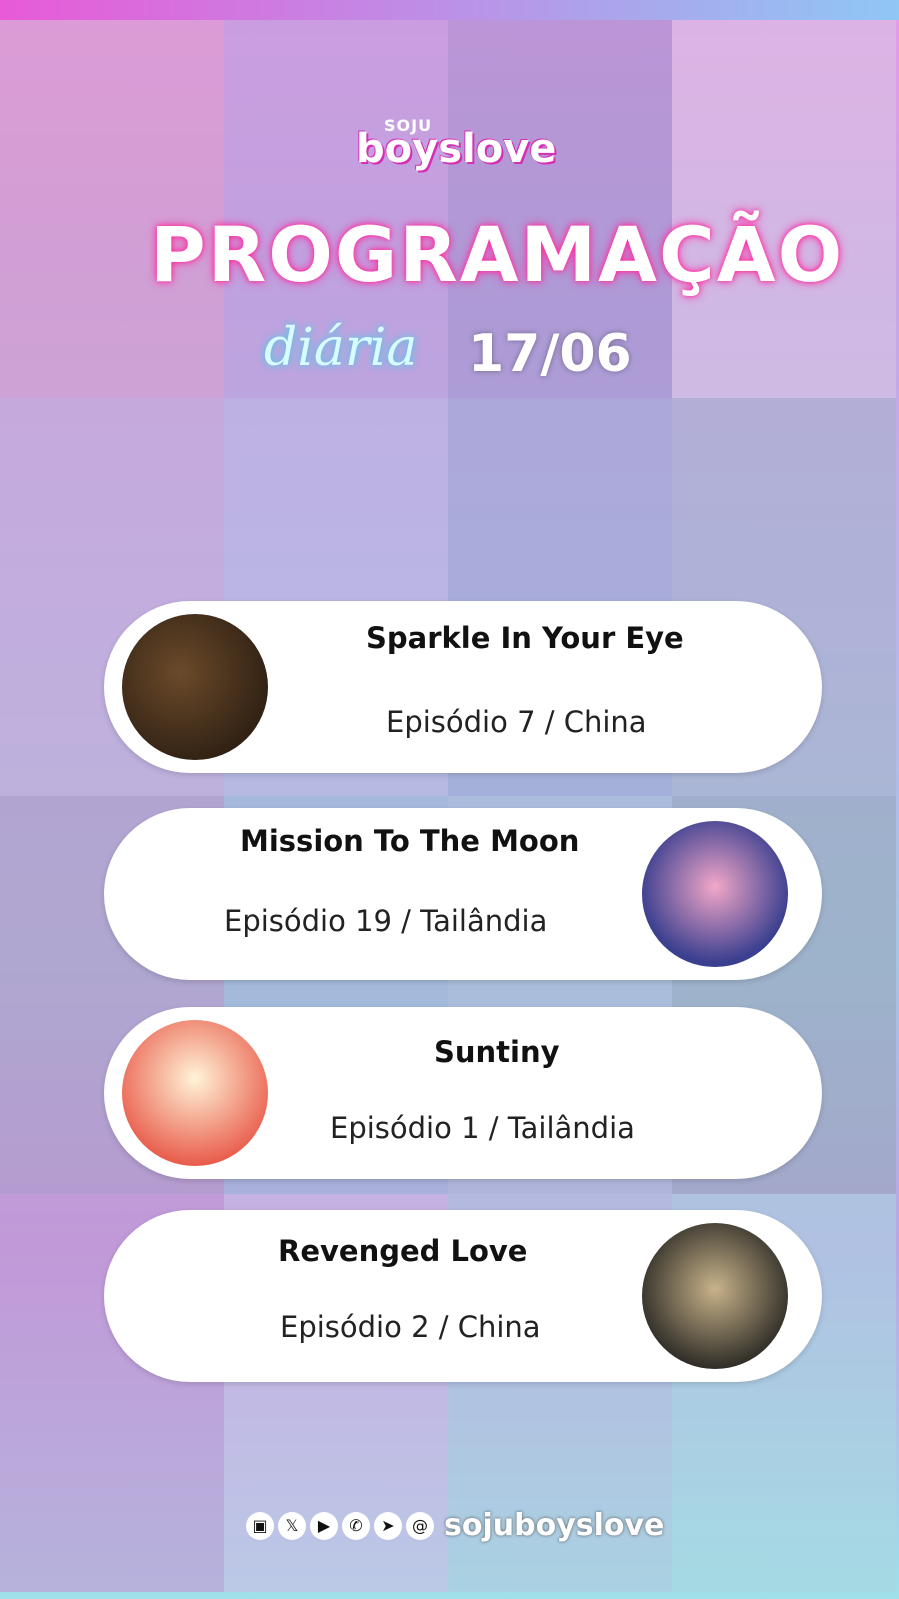  I want to click on episode-info: Episódio 19 / Tailândia, so click(386, 921).